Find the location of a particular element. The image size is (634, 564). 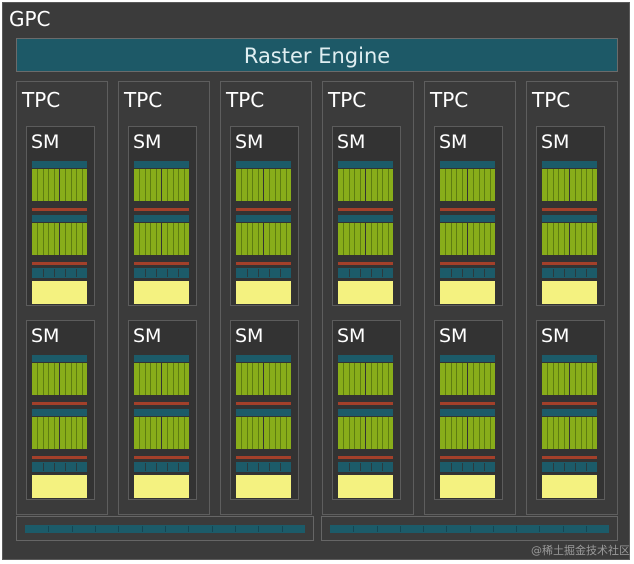

interconnect-bar-right is located at coordinates (469, 528).